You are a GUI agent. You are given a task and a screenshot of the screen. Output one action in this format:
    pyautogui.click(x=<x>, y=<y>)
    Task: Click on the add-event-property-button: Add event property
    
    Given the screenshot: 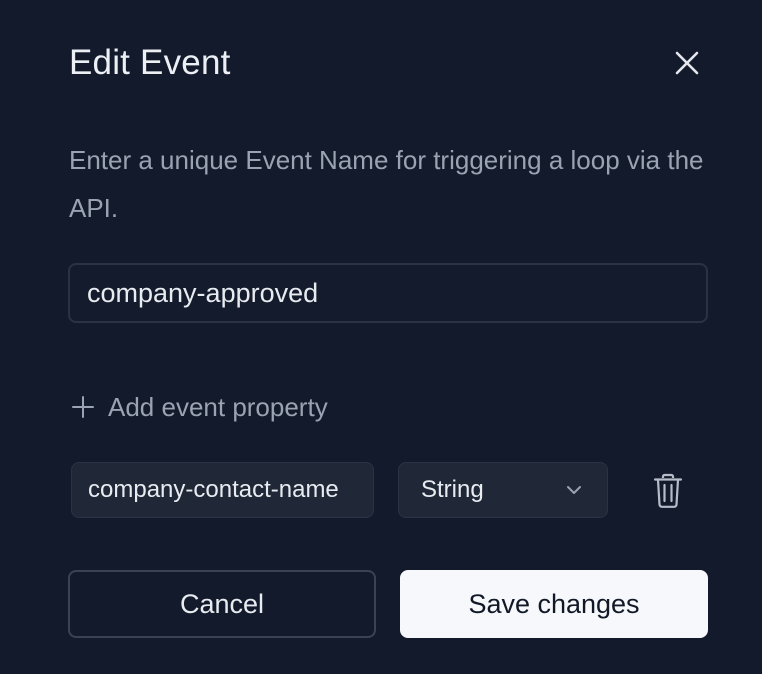 What is the action you would take?
    pyautogui.click(x=199, y=407)
    